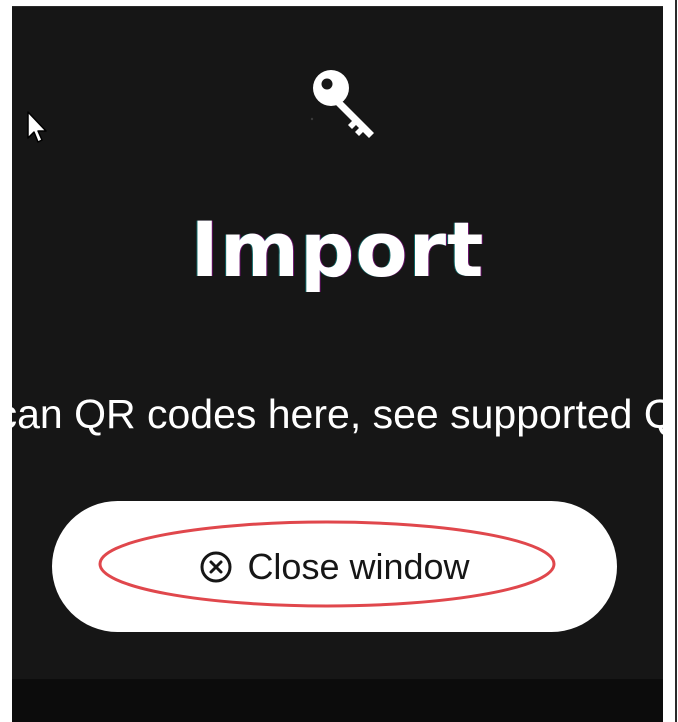 The height and width of the screenshot is (722, 678). Describe the element at coordinates (216, 566) in the screenshot. I see `close-circle-icon` at that location.